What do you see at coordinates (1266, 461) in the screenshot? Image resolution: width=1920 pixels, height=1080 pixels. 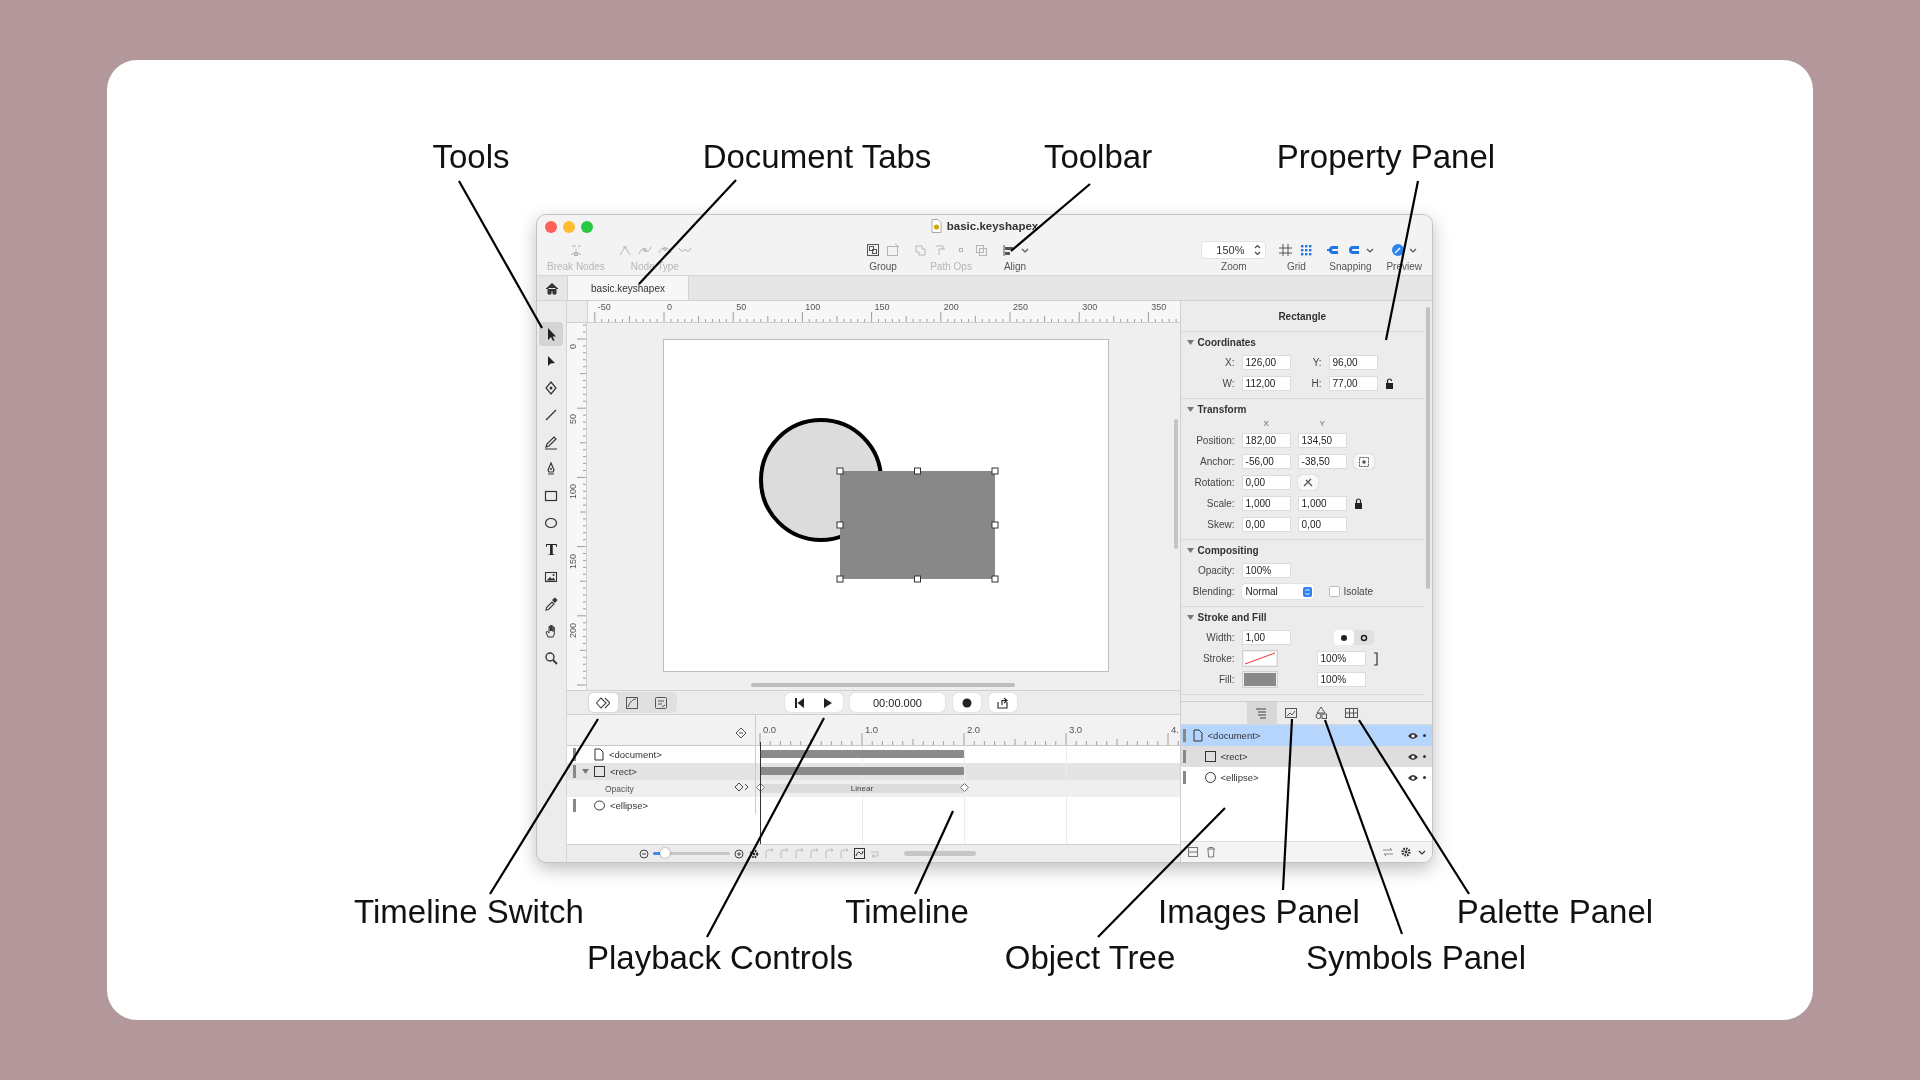 I see `number-field: -56,00` at bounding box center [1266, 461].